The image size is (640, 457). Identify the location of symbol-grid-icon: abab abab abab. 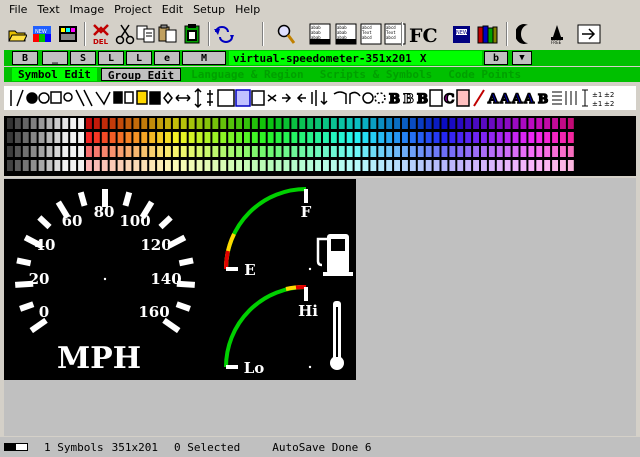
(320, 34).